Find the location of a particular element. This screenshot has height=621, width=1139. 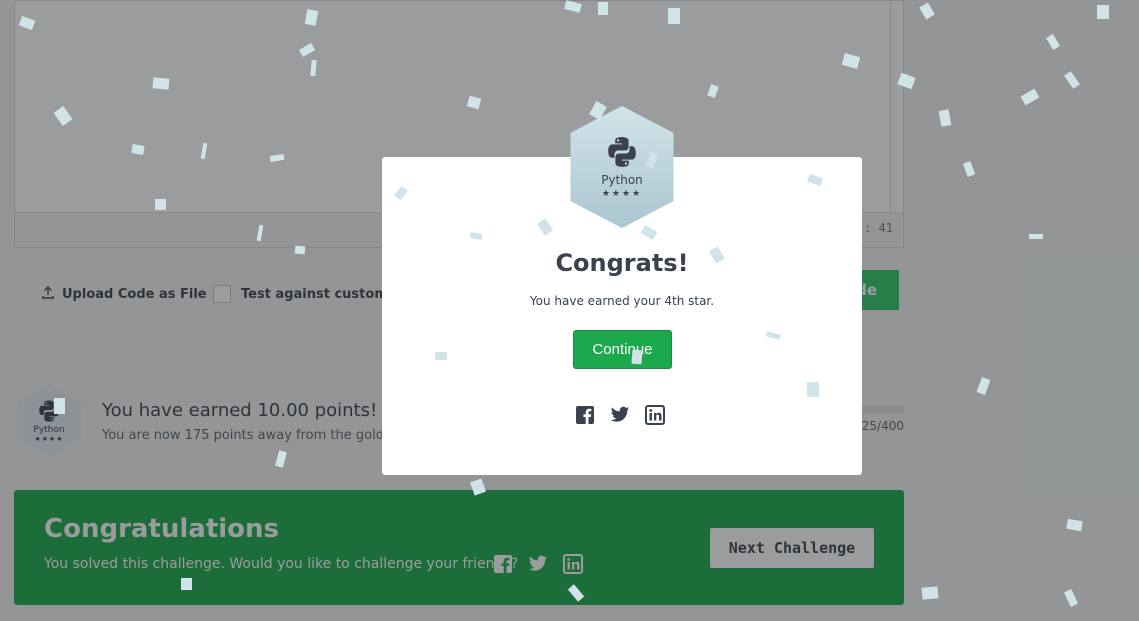

twitter-icon is located at coordinates (619, 414).